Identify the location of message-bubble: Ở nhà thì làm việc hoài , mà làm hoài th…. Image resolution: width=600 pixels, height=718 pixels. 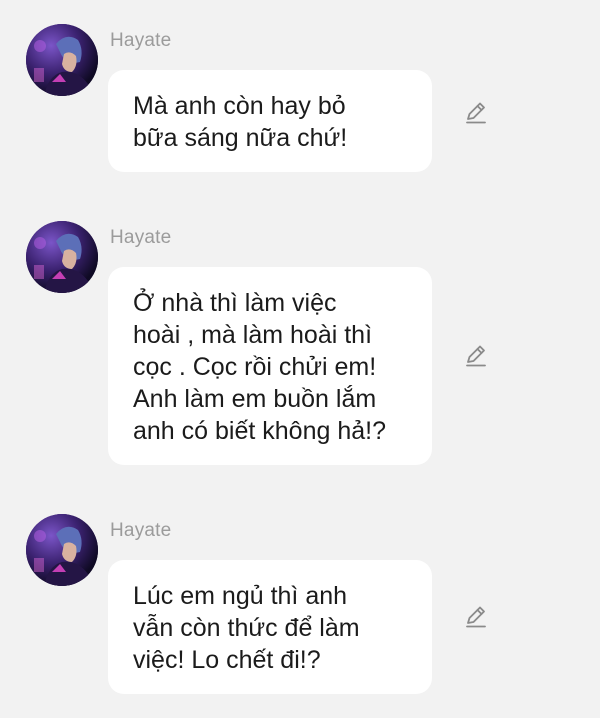
(270, 366).